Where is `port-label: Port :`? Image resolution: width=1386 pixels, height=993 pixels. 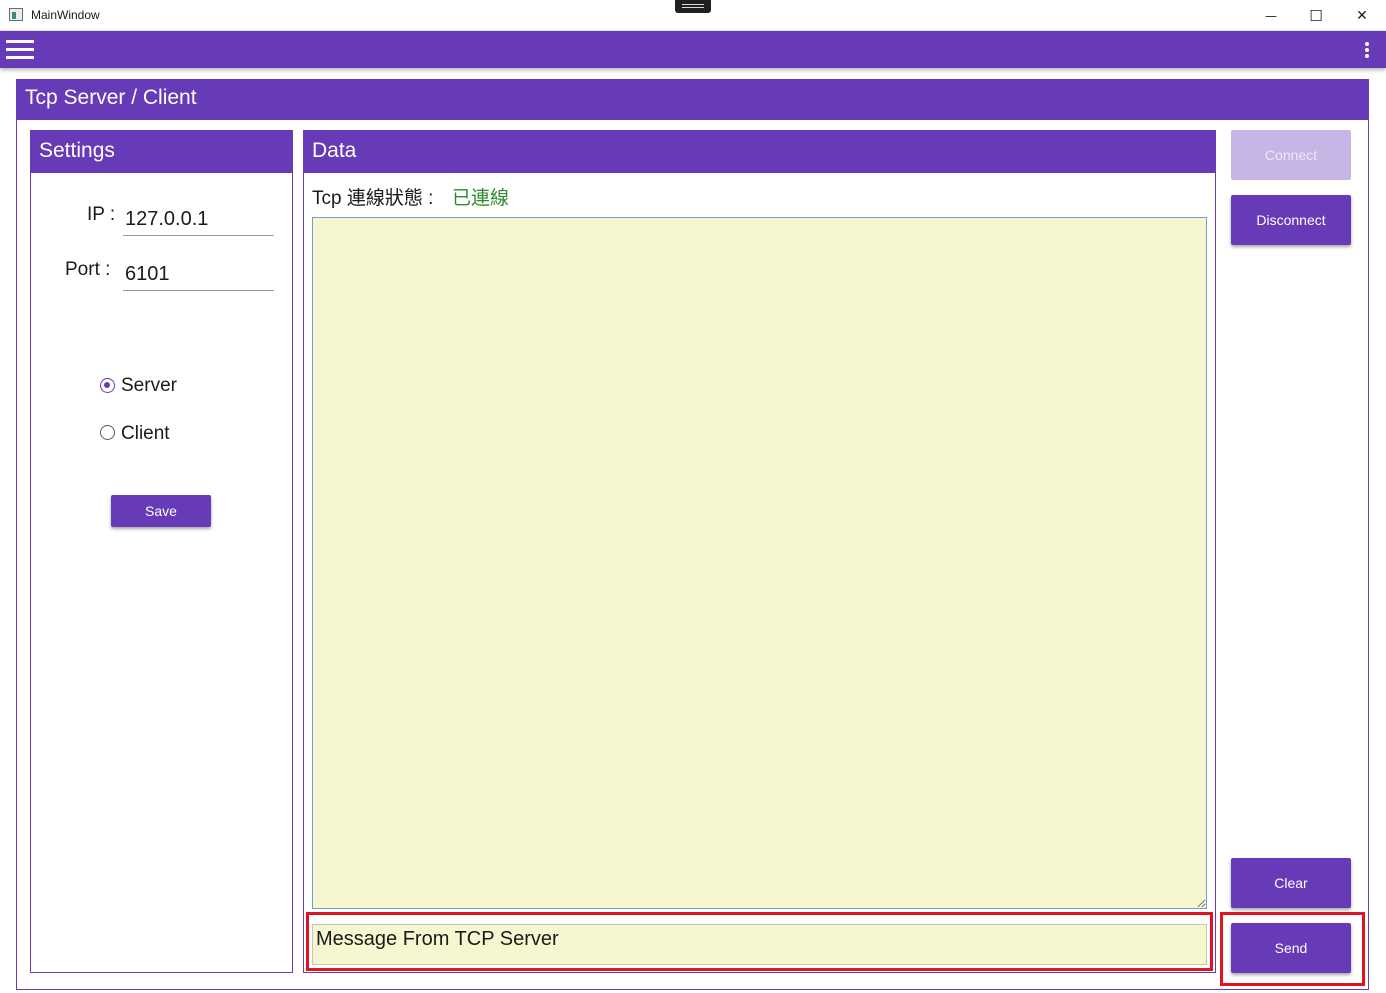
port-label: Port : is located at coordinates (88, 269).